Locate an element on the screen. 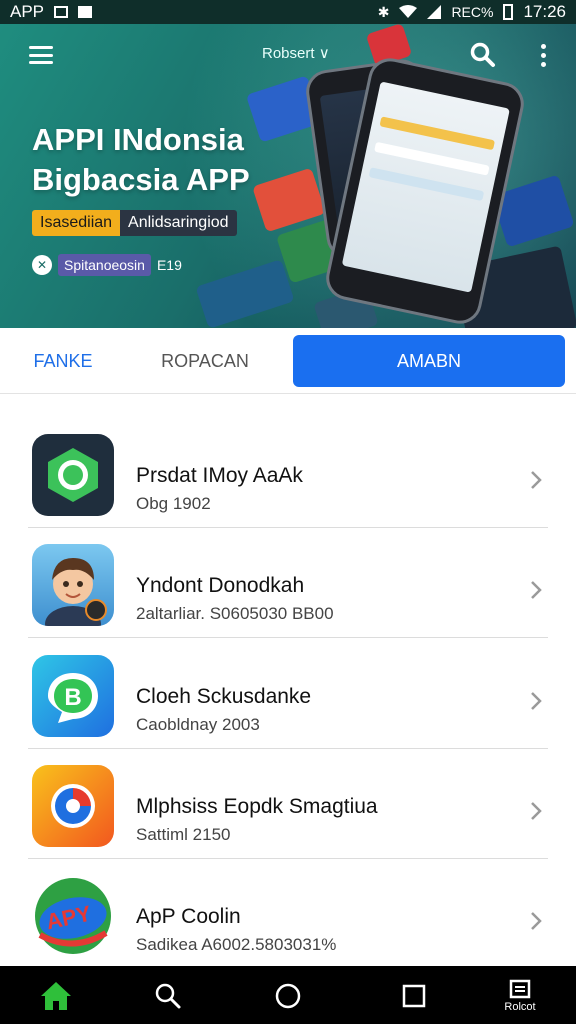 This screenshot has width=576, height=1024. app-name: Yndont Donodkah is located at coordinates (220, 585).